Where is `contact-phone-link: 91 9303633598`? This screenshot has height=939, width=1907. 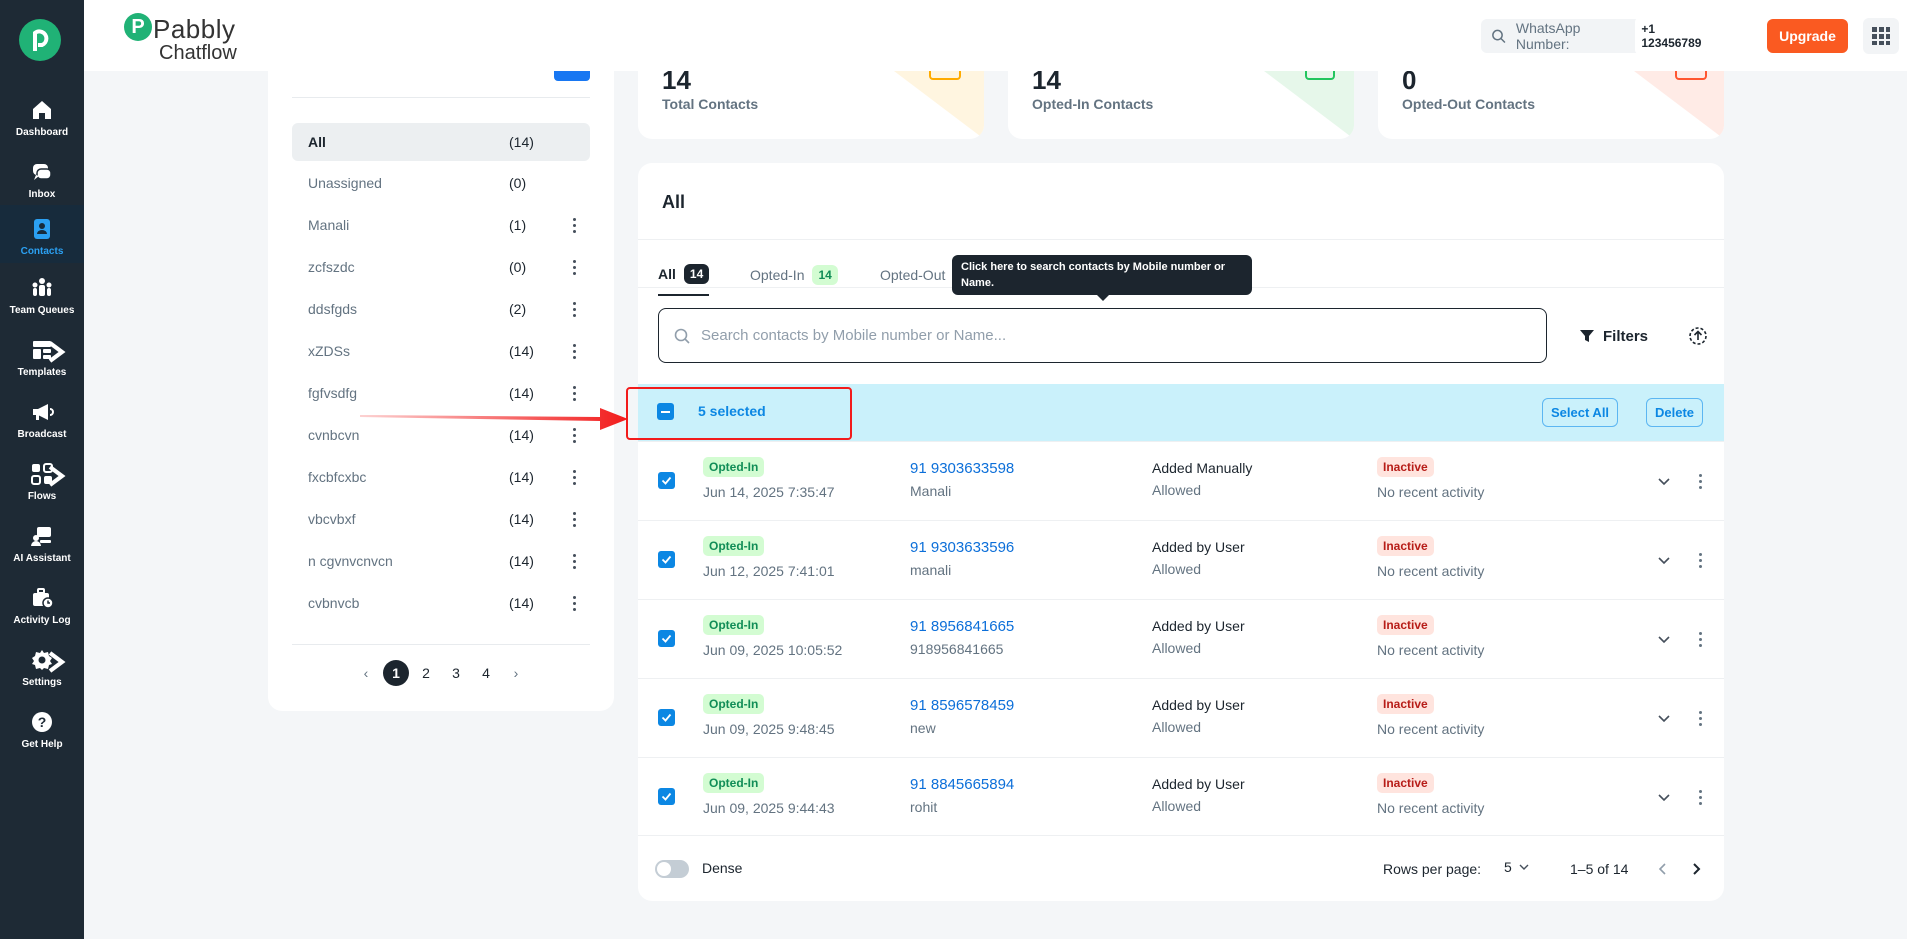 contact-phone-link: 91 9303633598 is located at coordinates (962, 468).